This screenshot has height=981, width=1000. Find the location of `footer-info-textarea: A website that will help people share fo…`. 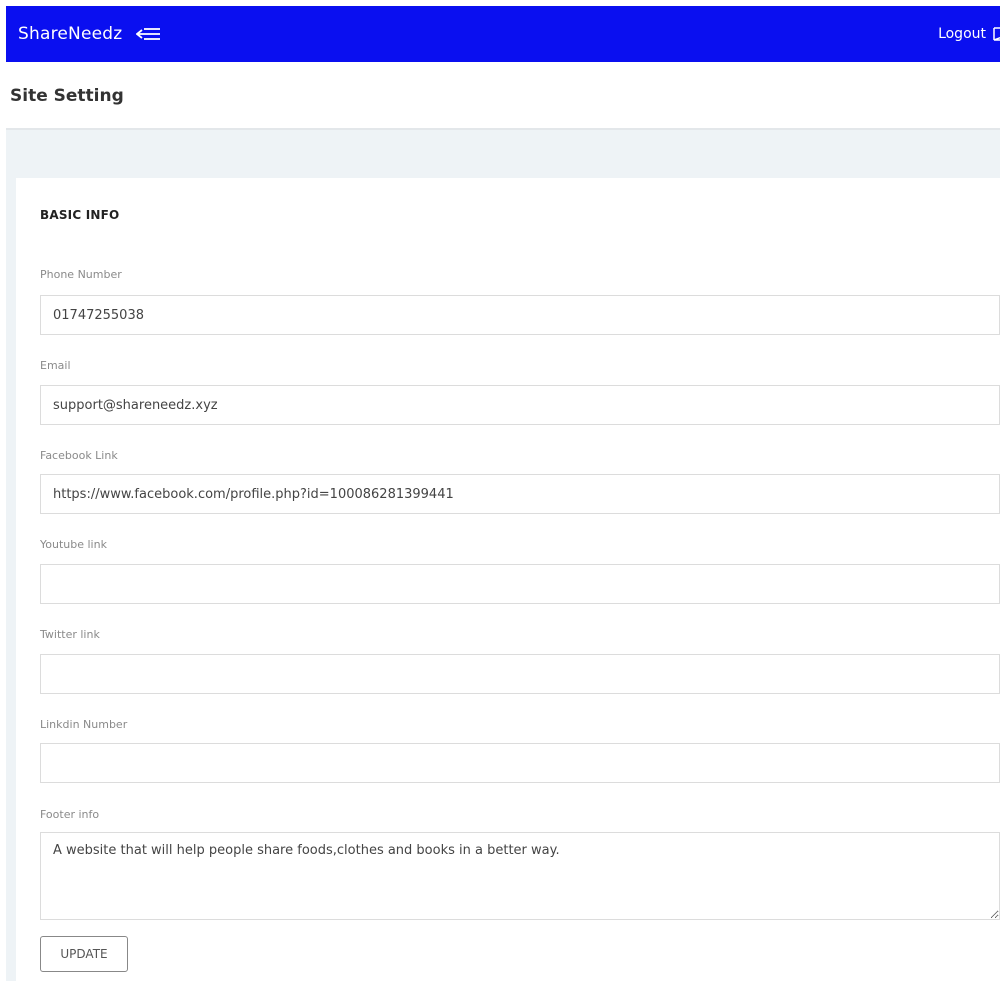

footer-info-textarea: A website that will help people share fo… is located at coordinates (520, 876).